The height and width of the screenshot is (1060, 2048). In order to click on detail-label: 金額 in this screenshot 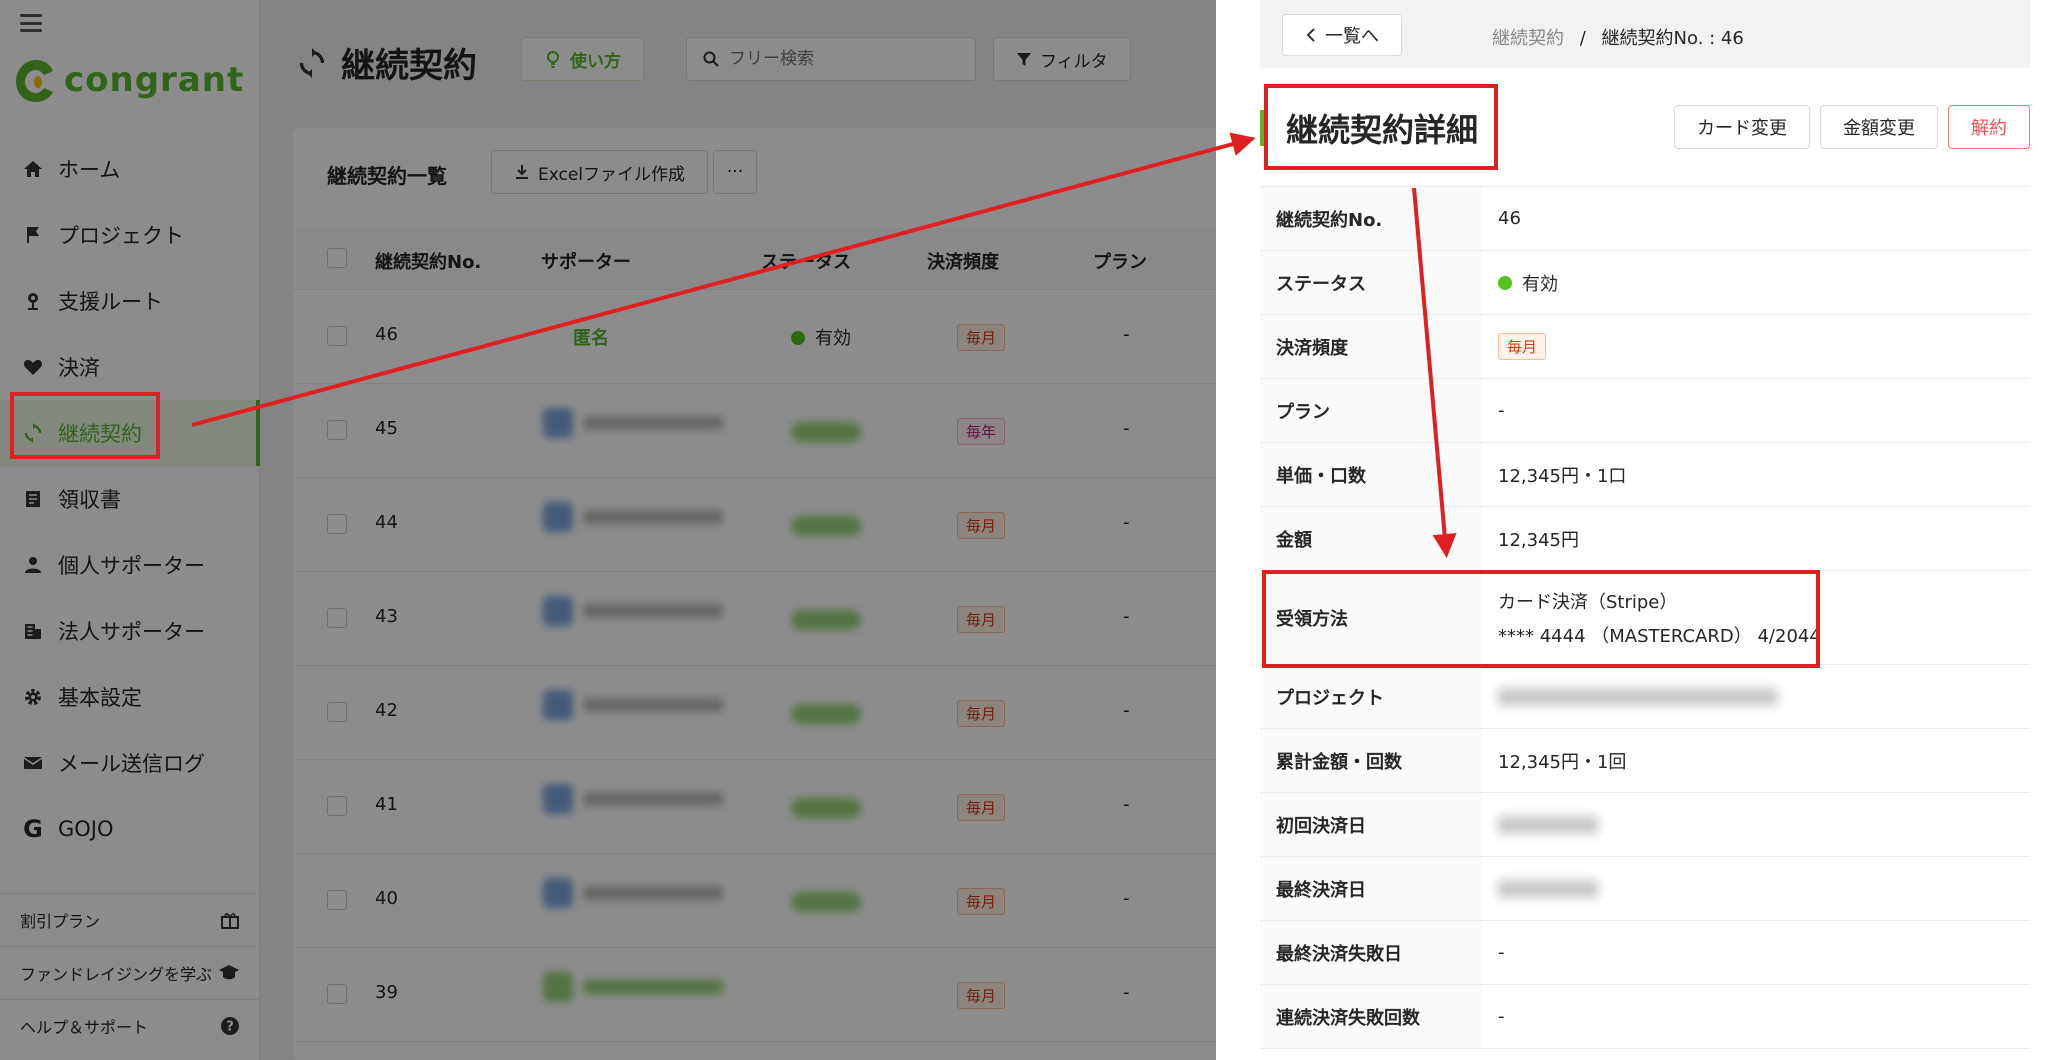, I will do `click(1371, 538)`.